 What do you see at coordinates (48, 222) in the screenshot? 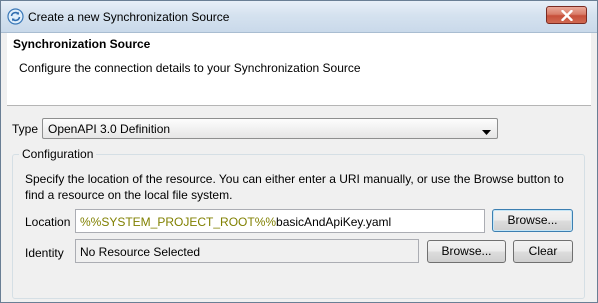
I see `location-label: Location` at bounding box center [48, 222].